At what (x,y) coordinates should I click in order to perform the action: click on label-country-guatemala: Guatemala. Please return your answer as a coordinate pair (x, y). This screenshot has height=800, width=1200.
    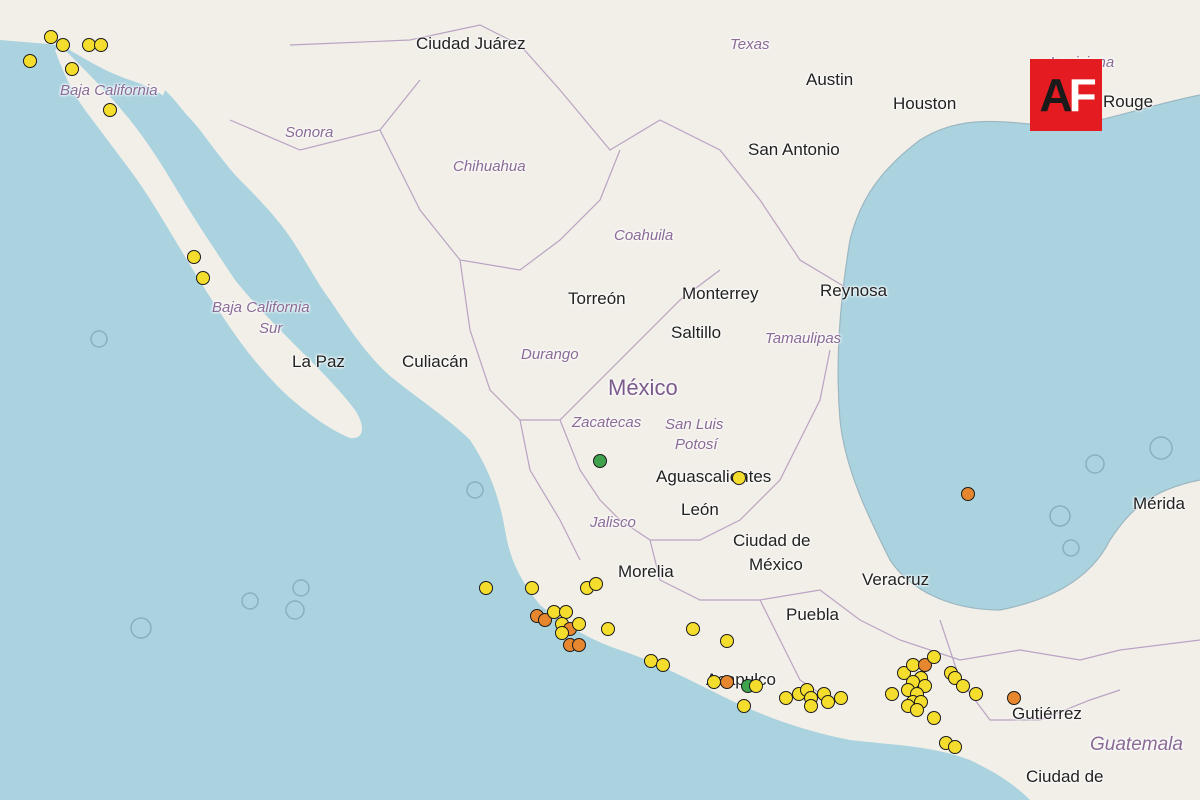
    Looking at the image, I should click on (1136, 744).